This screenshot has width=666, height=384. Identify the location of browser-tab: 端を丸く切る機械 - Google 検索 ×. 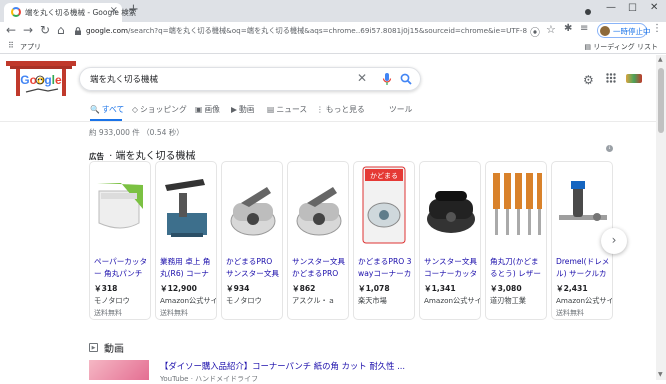
(70, 12).